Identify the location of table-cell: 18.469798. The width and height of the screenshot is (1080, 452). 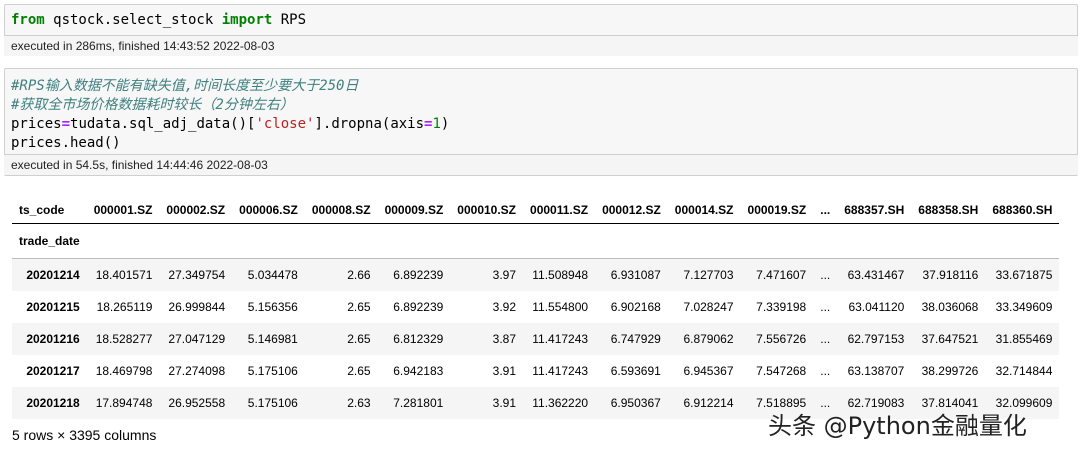
(124, 371).